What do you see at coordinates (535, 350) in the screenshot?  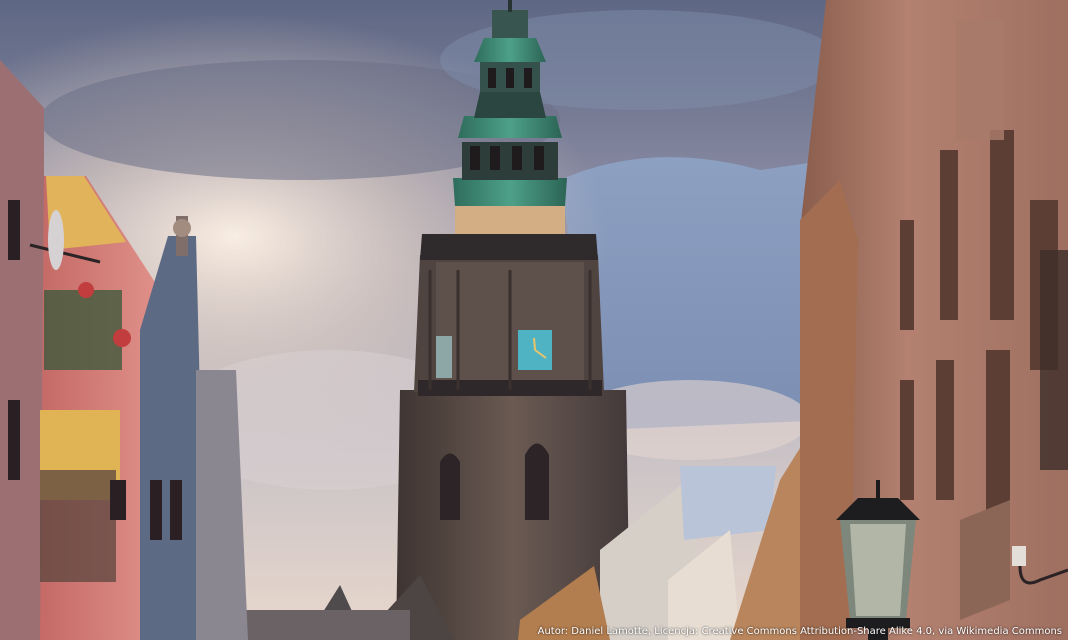 I see `clock-face` at bounding box center [535, 350].